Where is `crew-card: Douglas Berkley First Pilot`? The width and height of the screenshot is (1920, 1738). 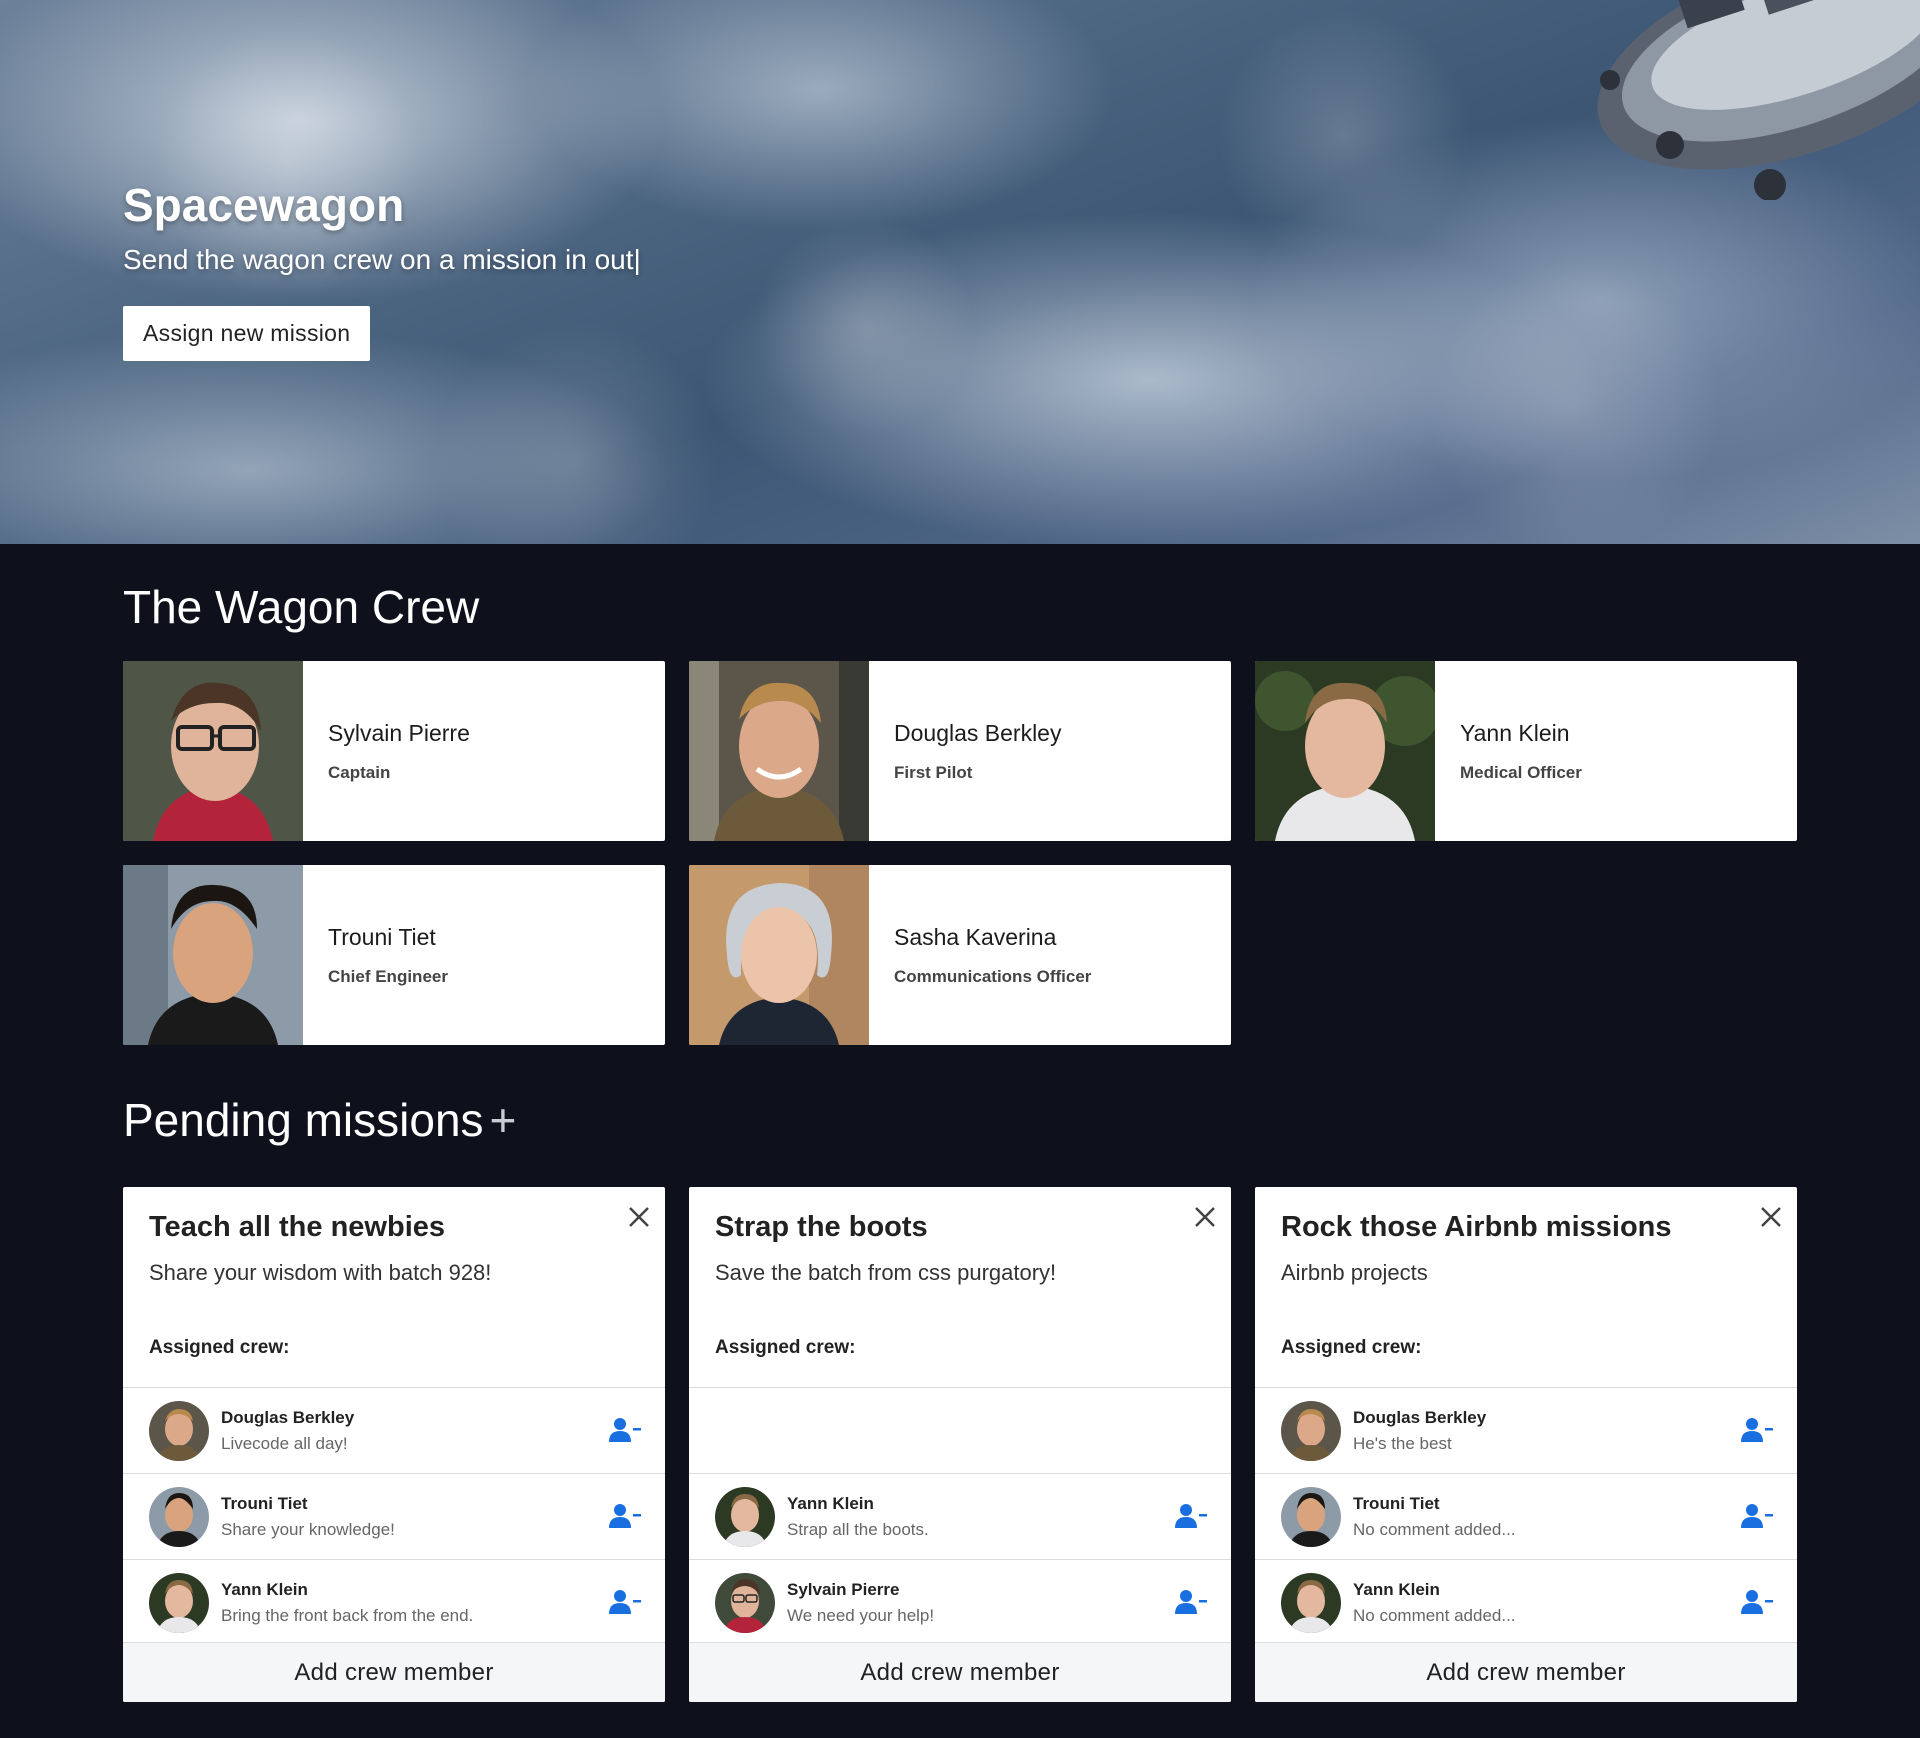 crew-card: Douglas Berkley First Pilot is located at coordinates (960, 751).